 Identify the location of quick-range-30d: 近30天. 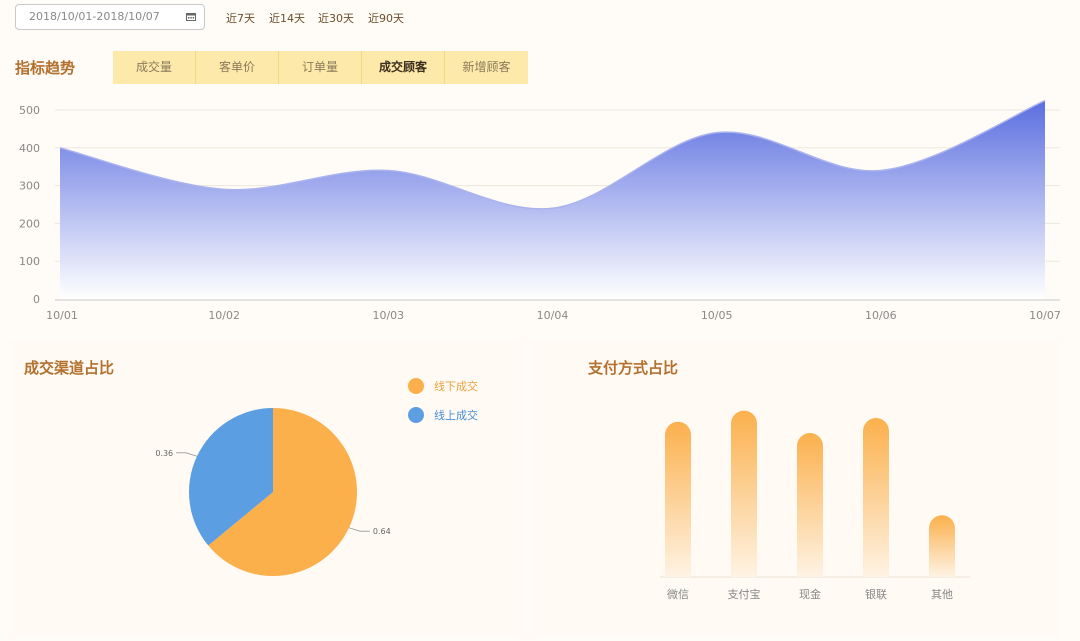
(336, 18).